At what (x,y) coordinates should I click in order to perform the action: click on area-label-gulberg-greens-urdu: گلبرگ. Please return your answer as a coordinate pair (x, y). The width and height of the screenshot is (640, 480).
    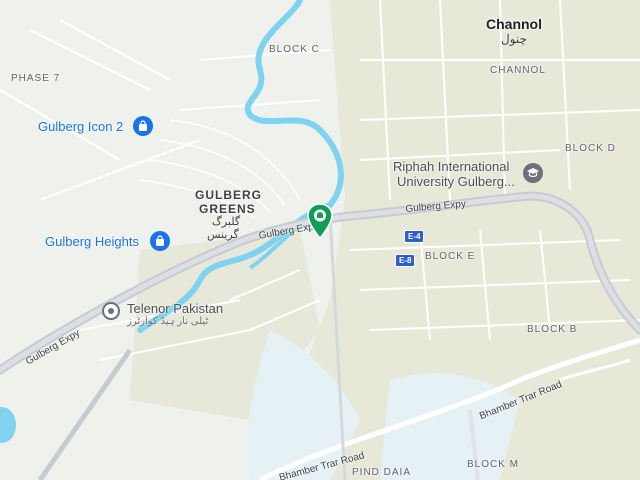
    Looking at the image, I should click on (226, 222).